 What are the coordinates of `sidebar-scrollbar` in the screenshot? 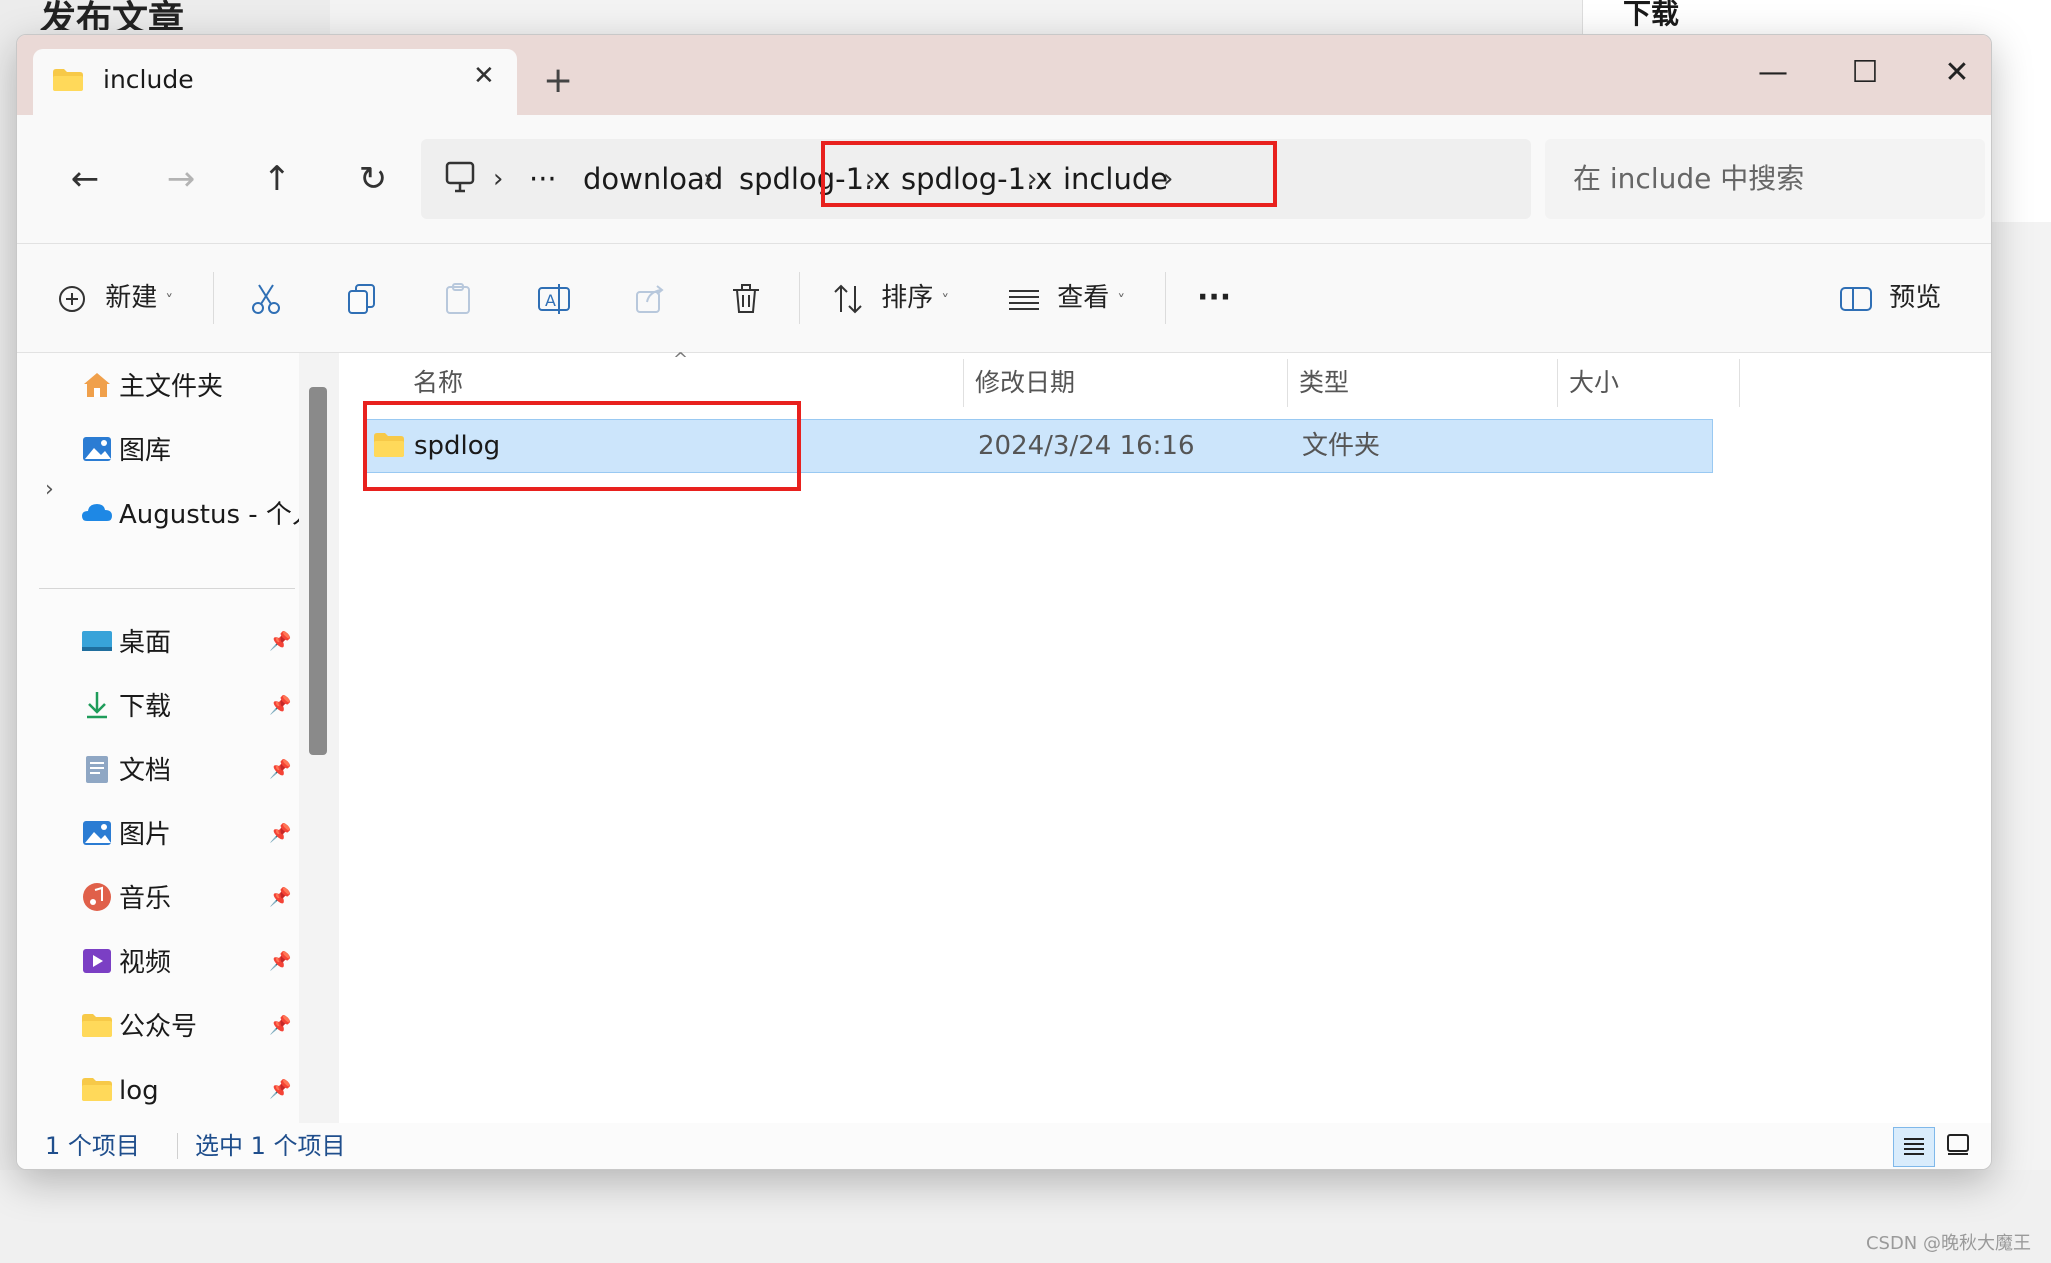 It's located at (319, 754).